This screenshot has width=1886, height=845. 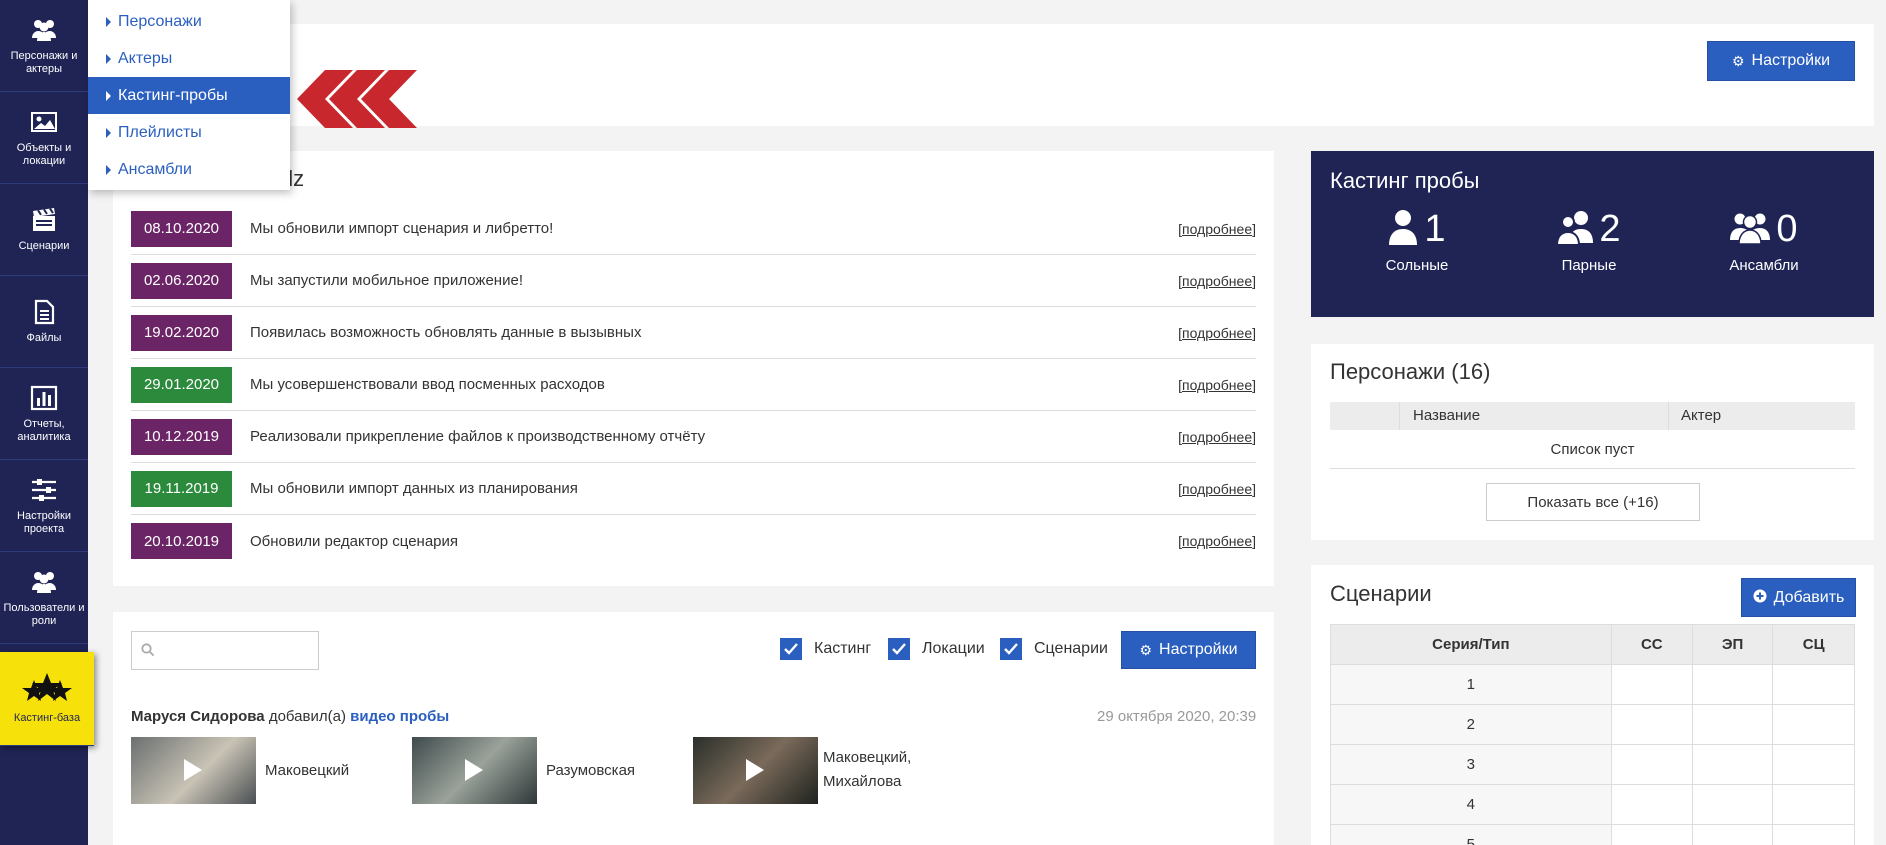 What do you see at coordinates (1592, 449) in the screenshot?
I see `empty-list-message: Список пуст` at bounding box center [1592, 449].